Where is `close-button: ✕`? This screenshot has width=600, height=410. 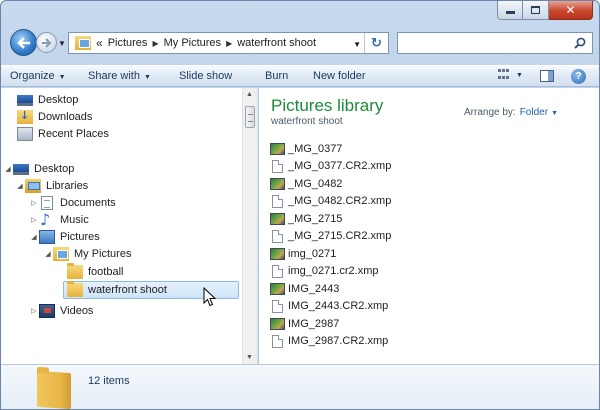 close-button: ✕ is located at coordinates (571, 10).